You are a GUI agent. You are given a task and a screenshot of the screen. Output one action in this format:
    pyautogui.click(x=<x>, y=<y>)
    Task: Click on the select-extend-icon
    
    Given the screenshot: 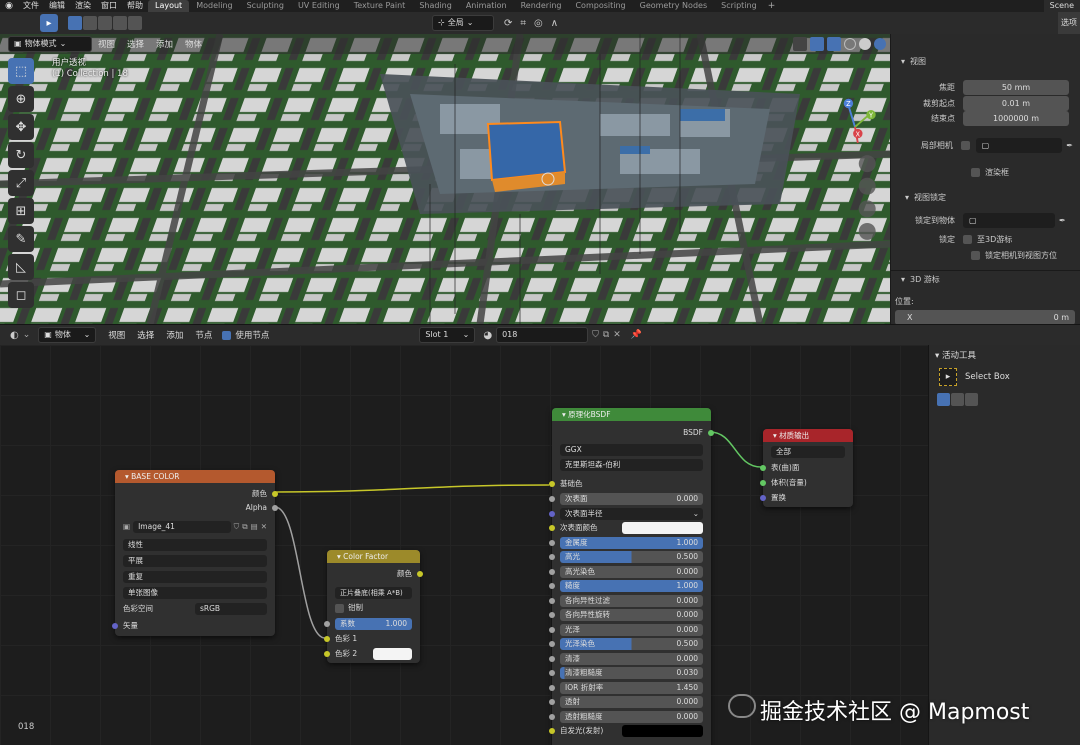 What is the action you would take?
    pyautogui.click(x=90, y=23)
    